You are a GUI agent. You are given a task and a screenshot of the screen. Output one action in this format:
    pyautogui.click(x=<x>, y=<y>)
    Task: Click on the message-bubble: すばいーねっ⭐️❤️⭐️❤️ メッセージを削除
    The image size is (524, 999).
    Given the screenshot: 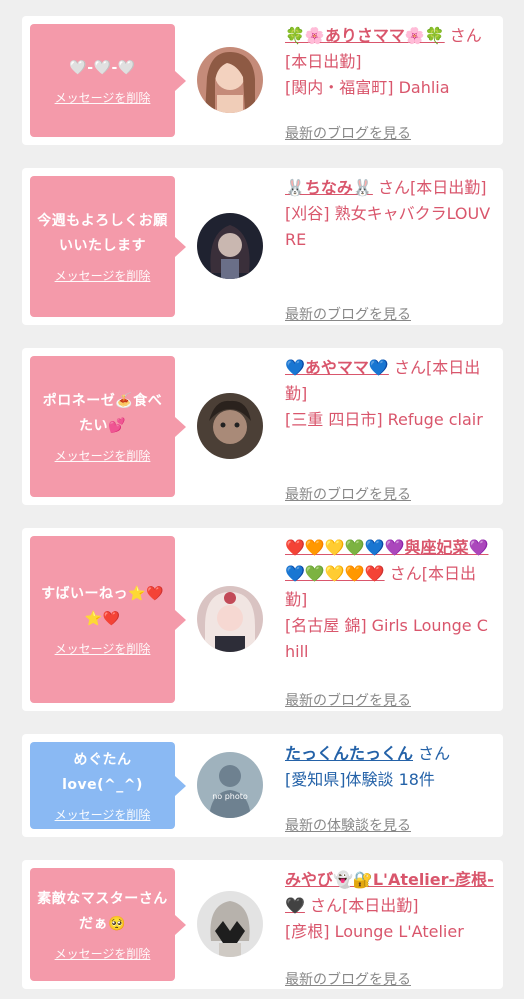 What is the action you would take?
    pyautogui.click(x=108, y=619)
    